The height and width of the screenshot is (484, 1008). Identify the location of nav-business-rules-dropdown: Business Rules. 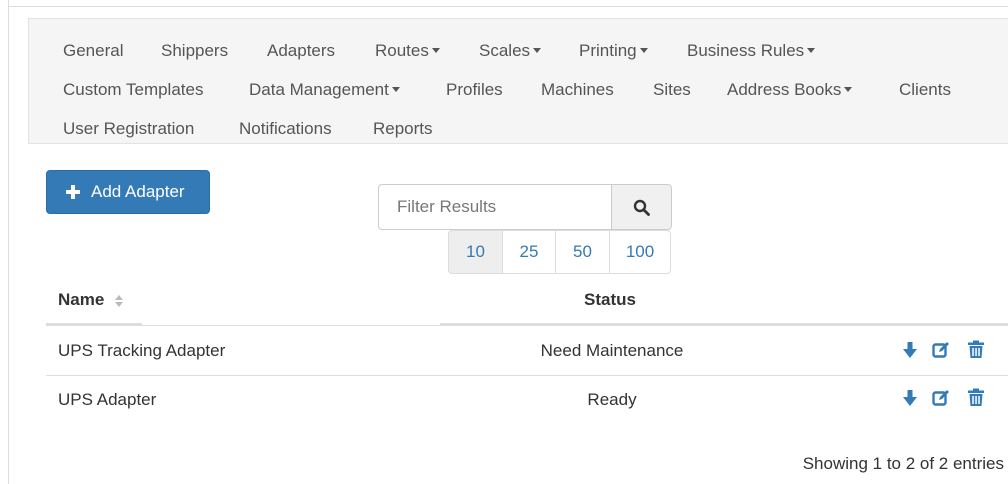
(751, 51).